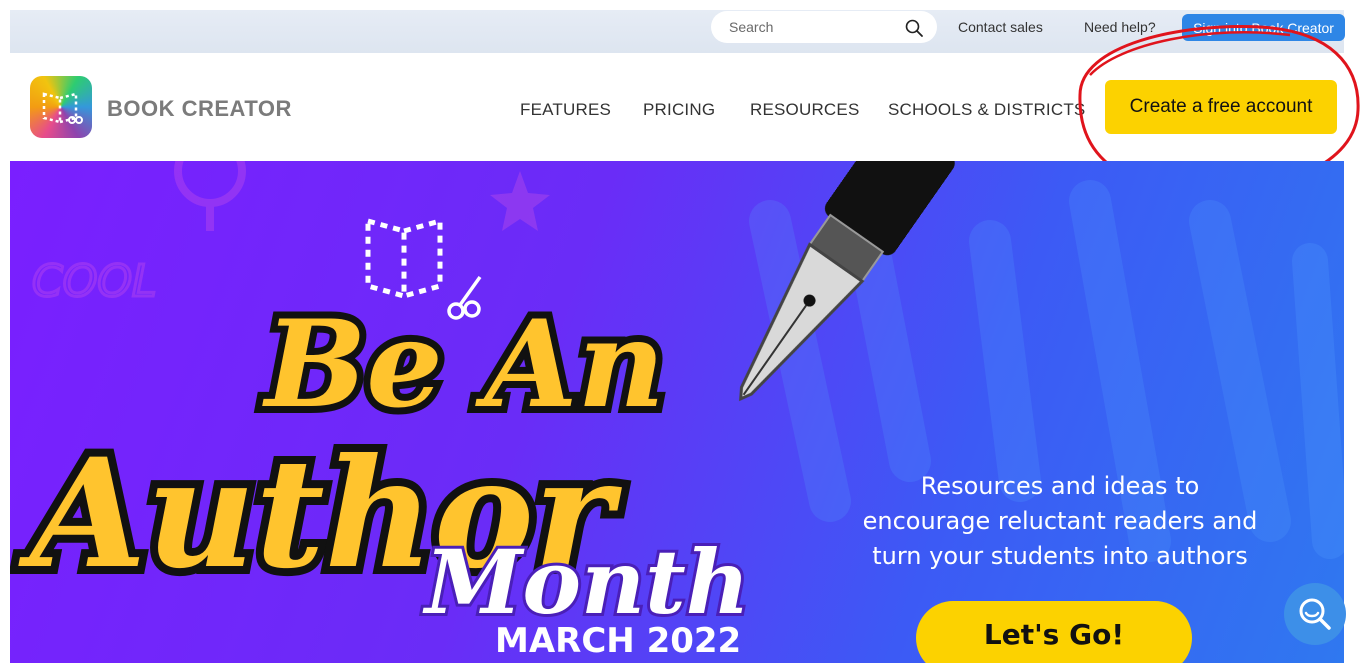 This screenshot has width=1360, height=663. What do you see at coordinates (199, 109) in the screenshot?
I see `brand-name: BOOK CREATOR` at bounding box center [199, 109].